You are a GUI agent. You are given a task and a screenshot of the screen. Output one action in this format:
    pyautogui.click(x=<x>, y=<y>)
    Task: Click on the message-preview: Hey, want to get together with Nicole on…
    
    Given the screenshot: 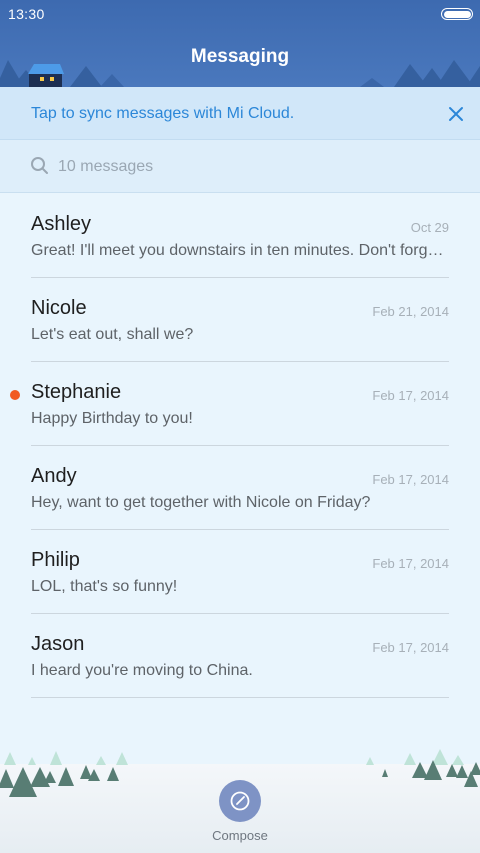 What is the action you would take?
    pyautogui.click(x=201, y=502)
    